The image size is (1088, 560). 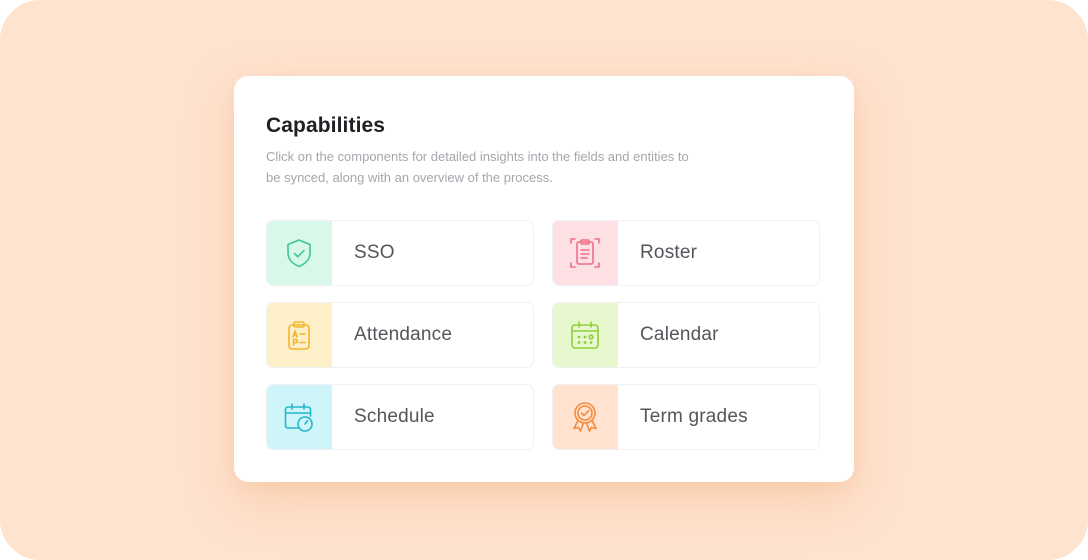 I want to click on capability-tile-schedule: Schedule, so click(x=400, y=417).